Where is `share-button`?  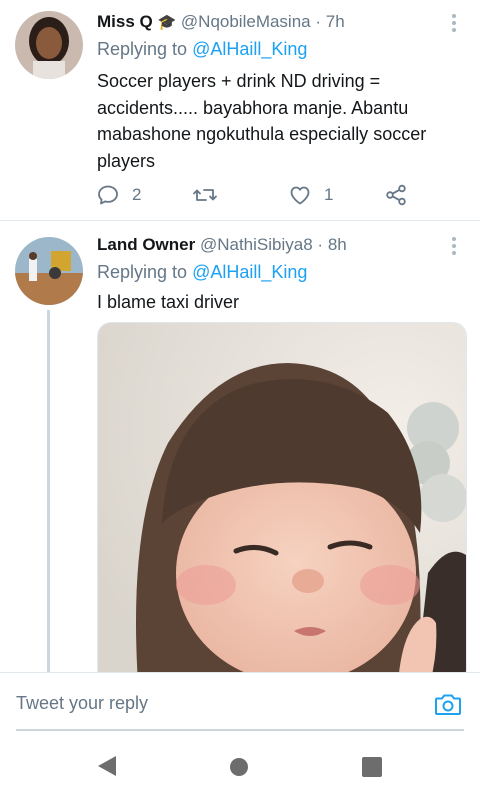
share-button is located at coordinates (396, 195).